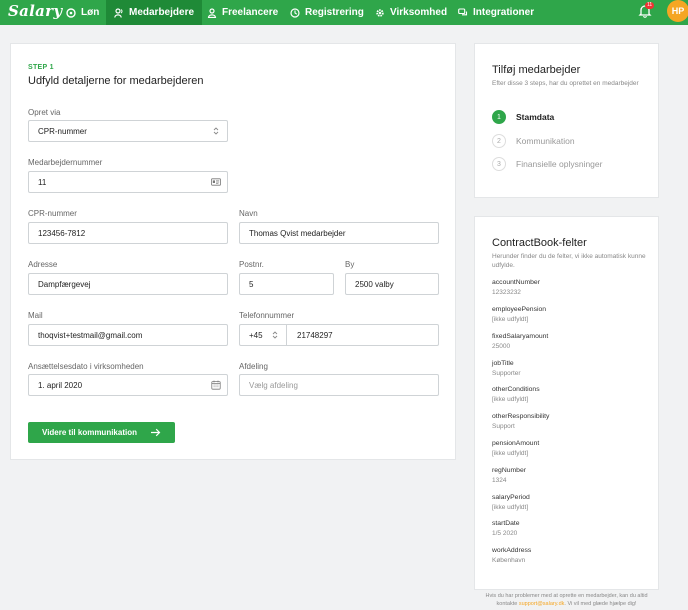 This screenshot has height=610, width=688. I want to click on cpr-input: 123456-7812, so click(128, 233).